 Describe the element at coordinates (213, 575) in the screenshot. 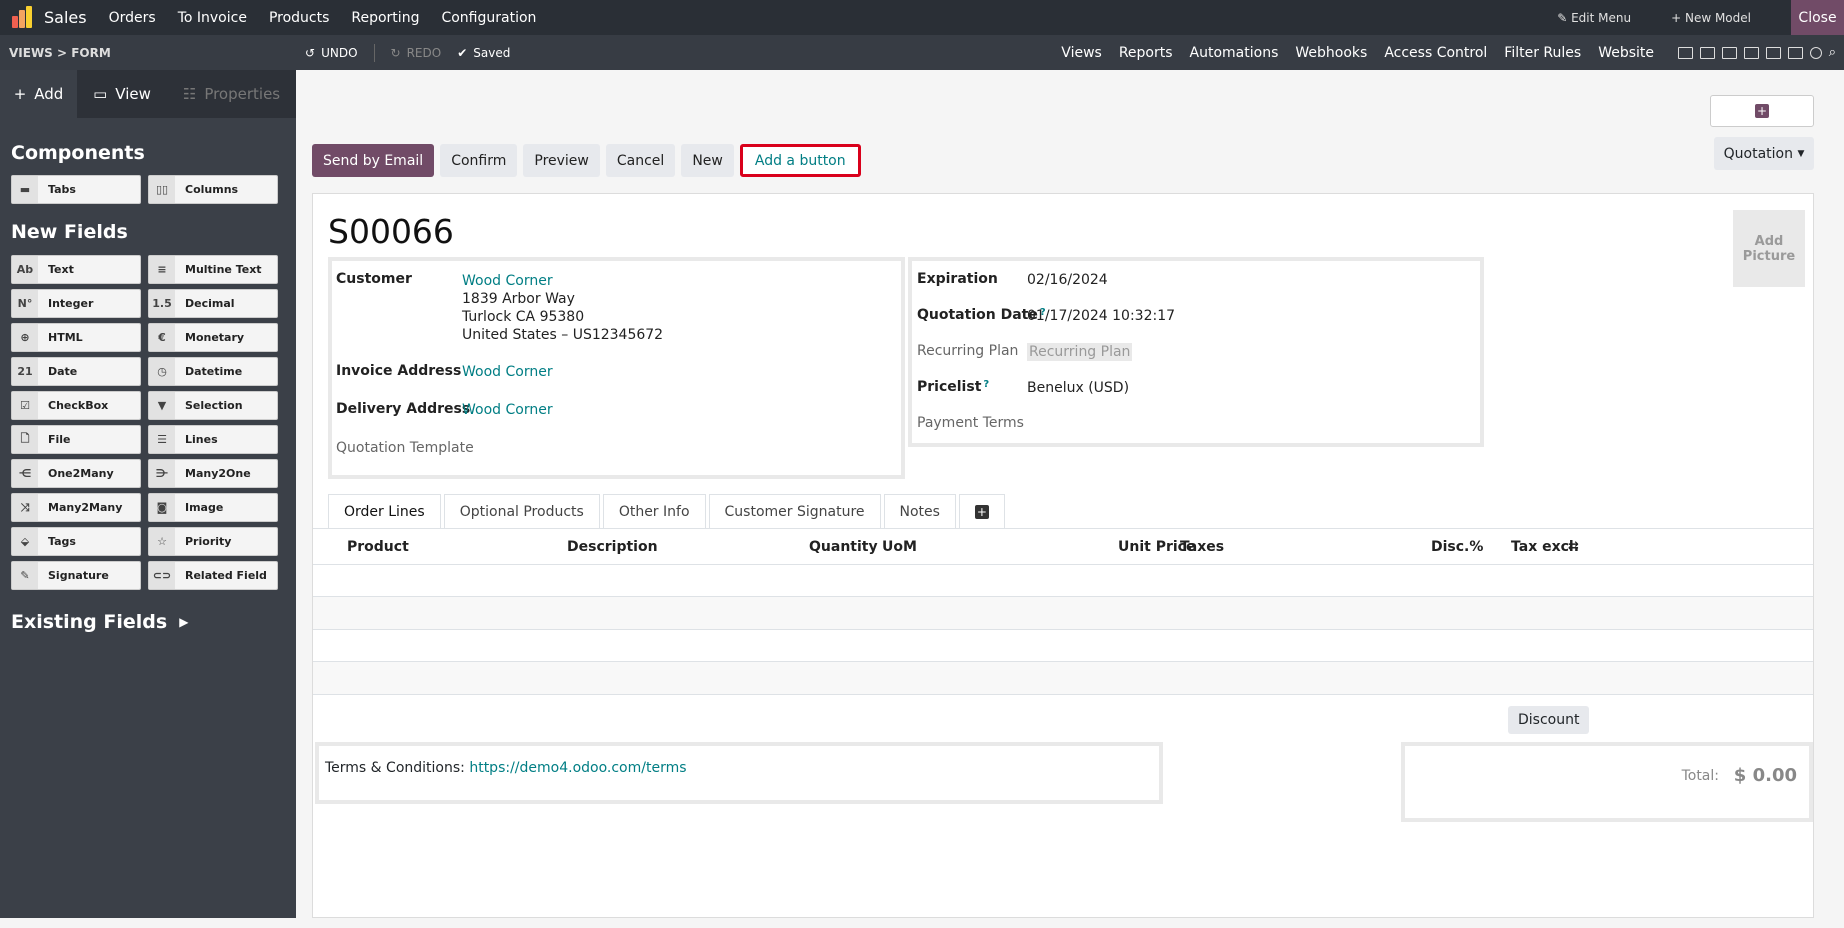

I see `field-related: ⊂⊃ Related Field` at that location.